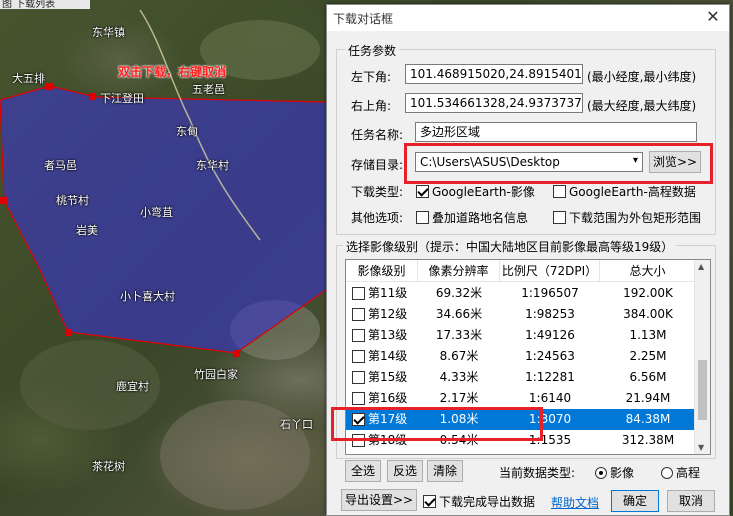 Image resolution: width=733 pixels, height=516 pixels. I want to click on browse-button: 浏览>>, so click(675, 162).